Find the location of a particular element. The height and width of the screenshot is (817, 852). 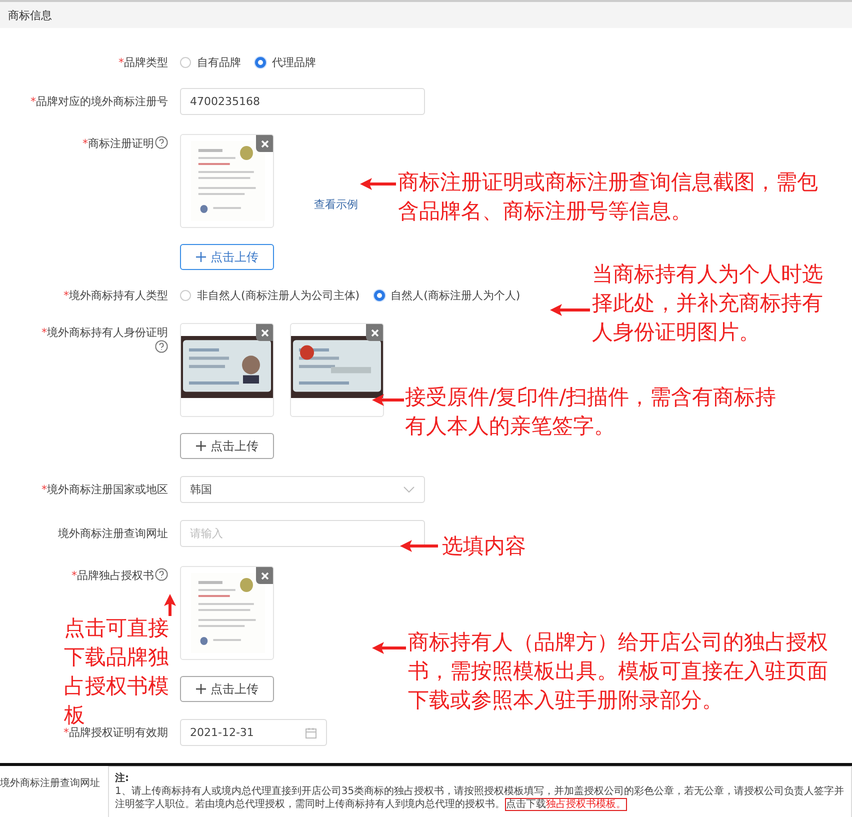

field-label: *品牌对应的境外商标注册号 is located at coordinates (99, 101).